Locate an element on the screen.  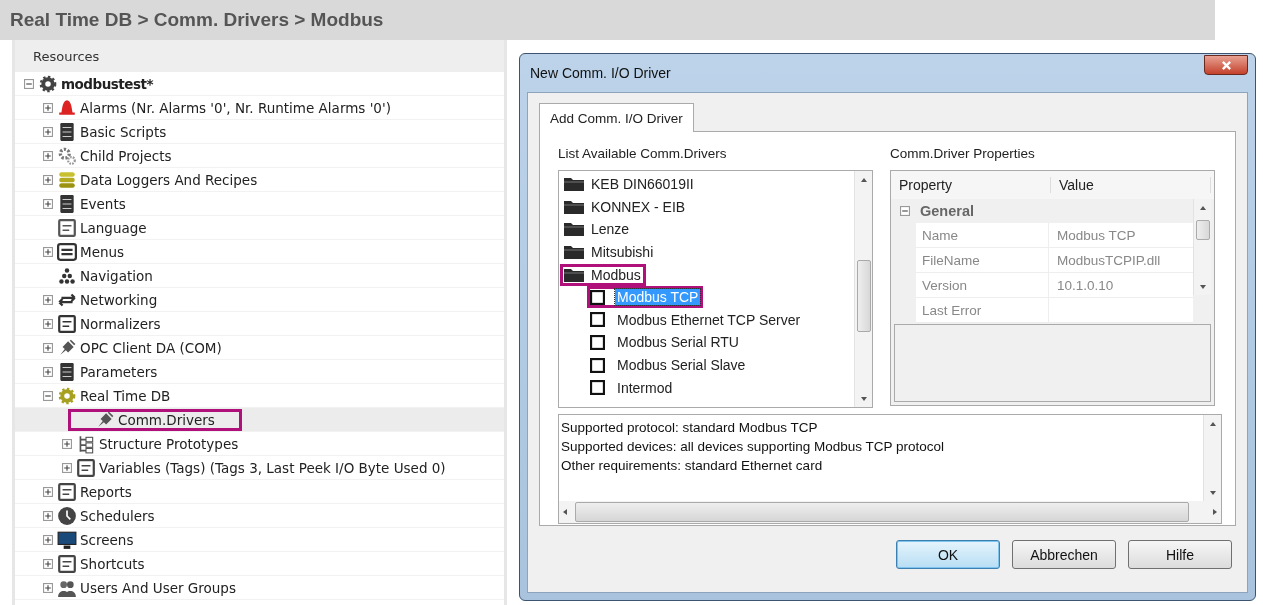
tree-item: Networking is located at coordinates (119, 299).